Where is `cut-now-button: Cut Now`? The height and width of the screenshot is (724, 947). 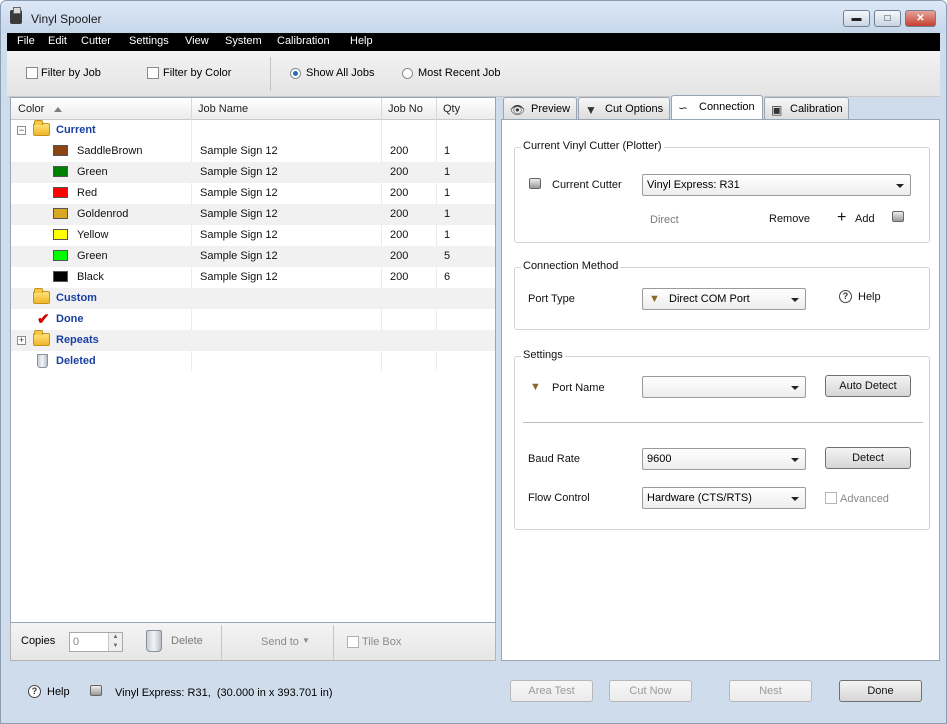
cut-now-button: Cut Now is located at coordinates (650, 691).